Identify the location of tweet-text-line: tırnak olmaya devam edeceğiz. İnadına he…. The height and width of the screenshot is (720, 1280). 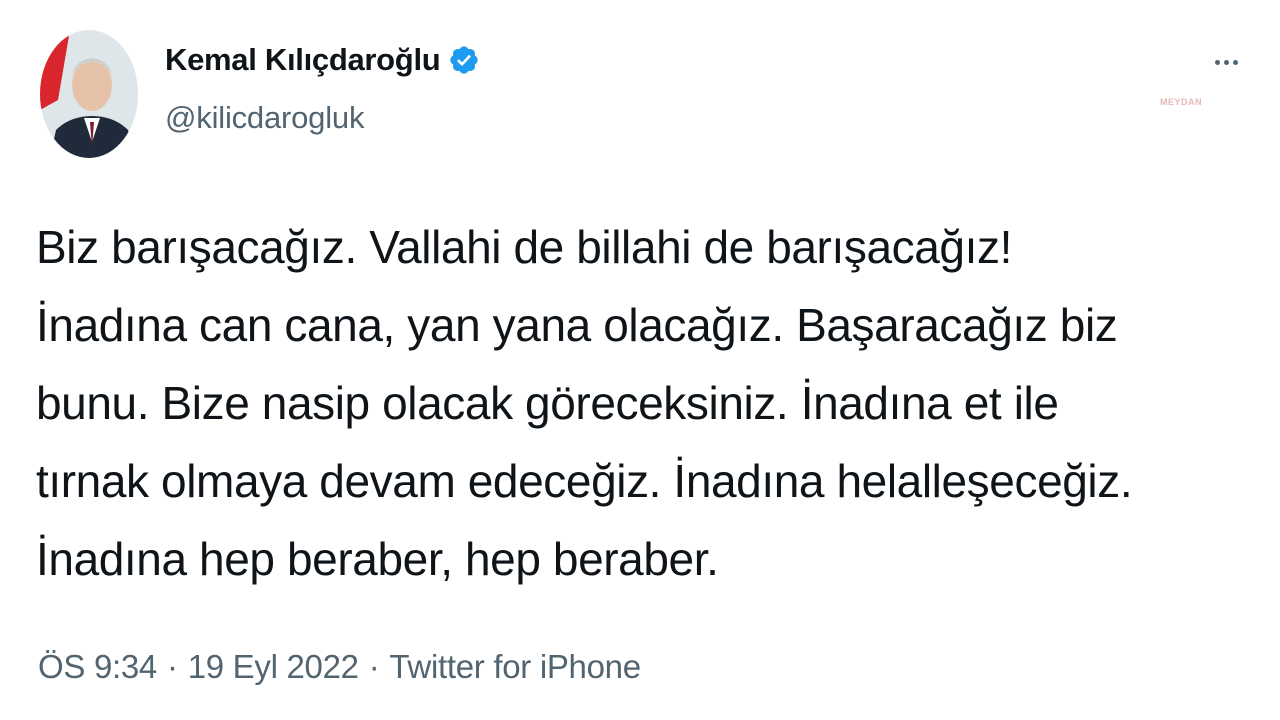
(584, 481).